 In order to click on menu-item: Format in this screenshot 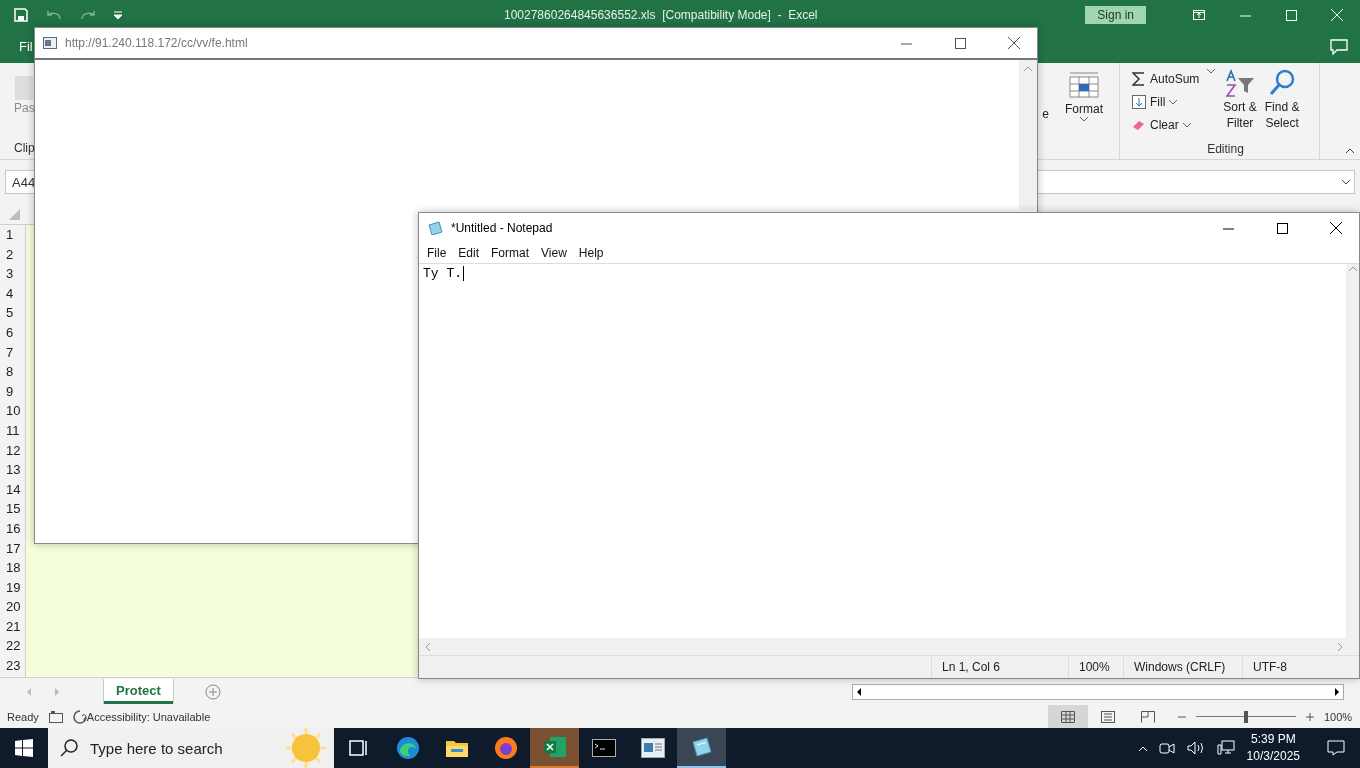, I will do `click(510, 253)`.